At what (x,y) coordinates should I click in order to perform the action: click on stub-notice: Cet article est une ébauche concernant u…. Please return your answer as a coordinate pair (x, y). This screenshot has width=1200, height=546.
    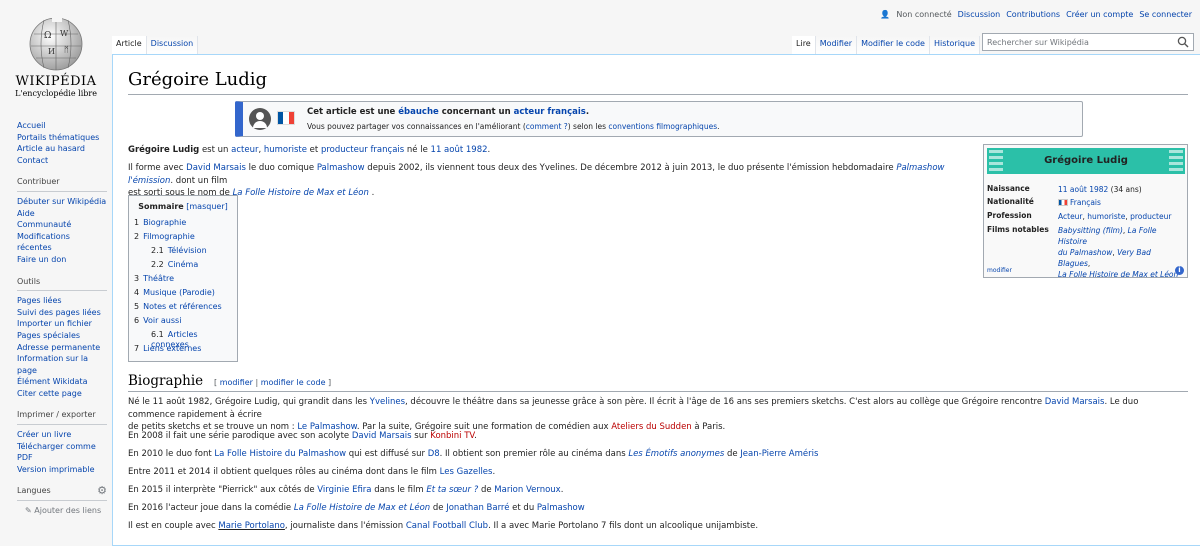
    Looking at the image, I should click on (659, 119).